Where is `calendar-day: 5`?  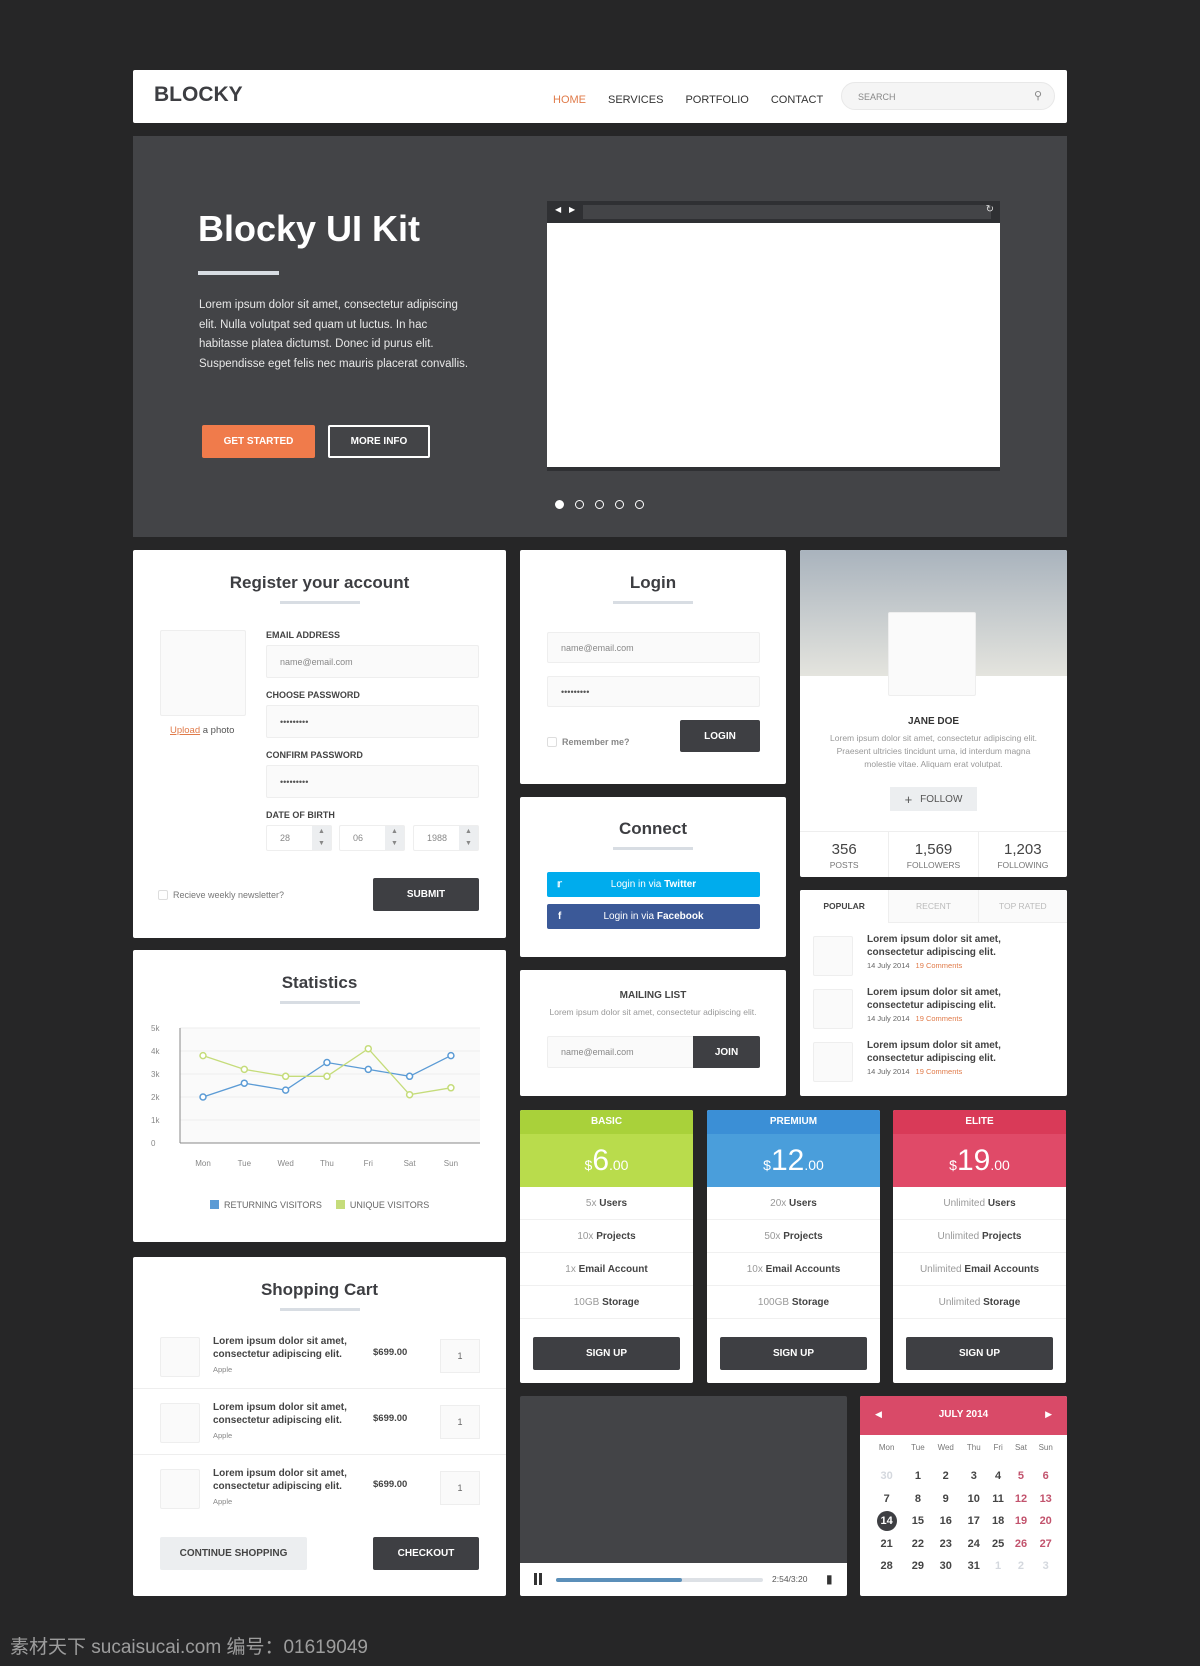
calendar-day: 5 is located at coordinates (1021, 1476).